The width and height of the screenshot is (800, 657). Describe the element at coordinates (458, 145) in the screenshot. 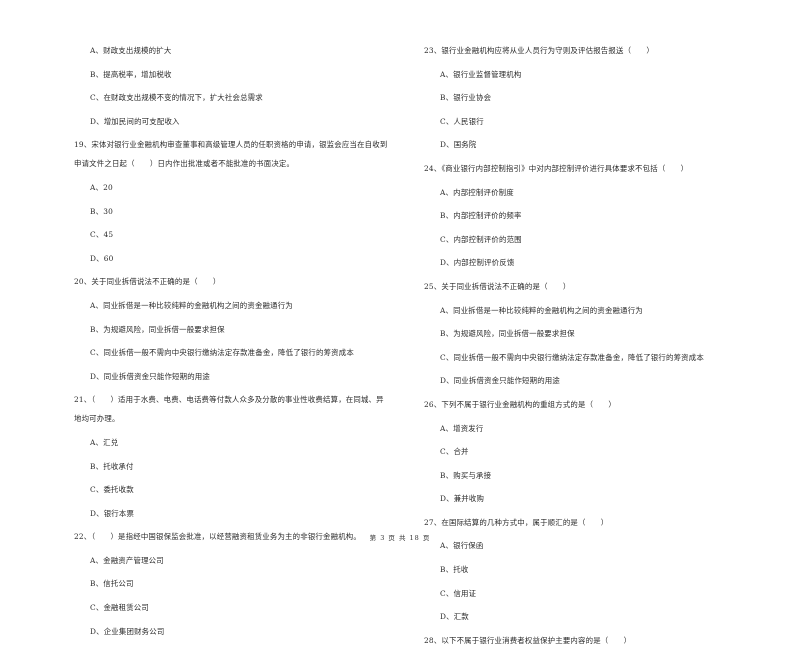

I see `q23-option-d: D、国务院` at that location.